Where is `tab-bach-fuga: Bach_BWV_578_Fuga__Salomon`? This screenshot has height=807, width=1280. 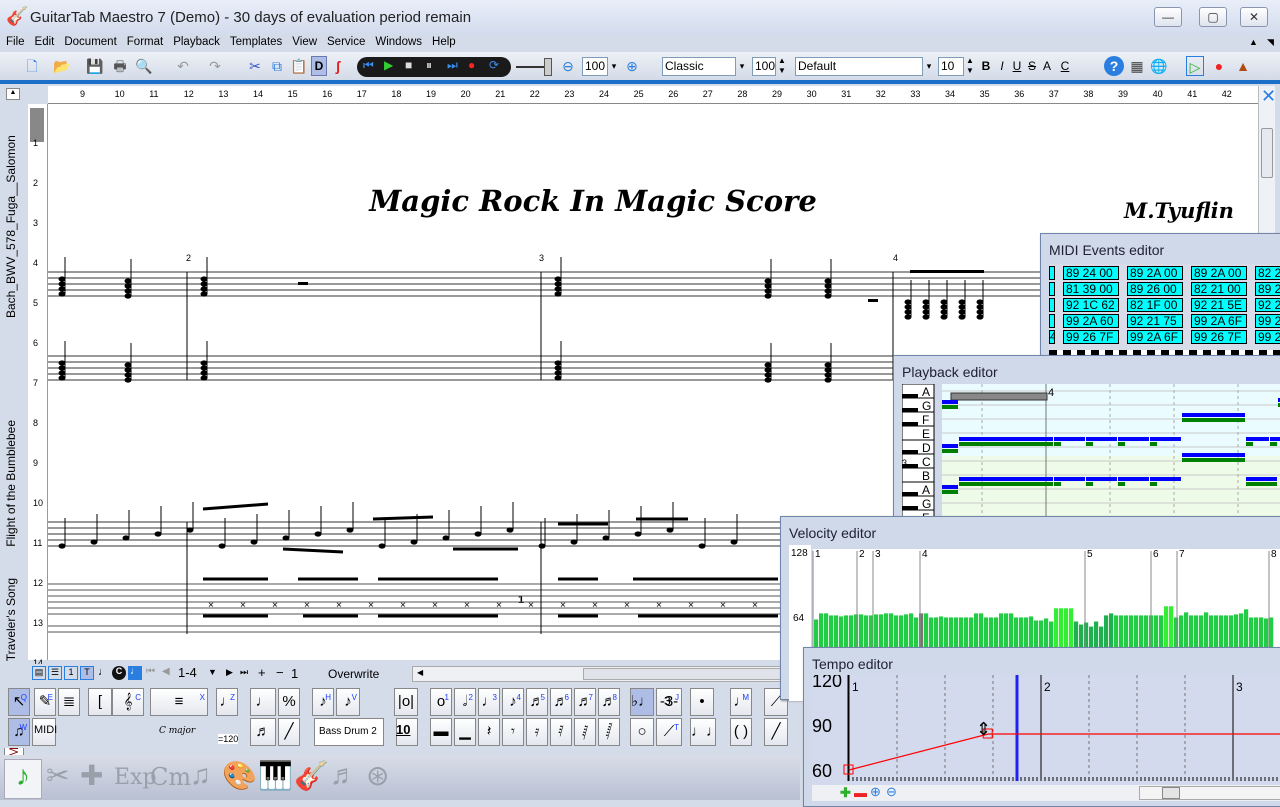
tab-bach-fuga: Bach_BWV_578_Fuga__Salomon is located at coordinates (11, 213).